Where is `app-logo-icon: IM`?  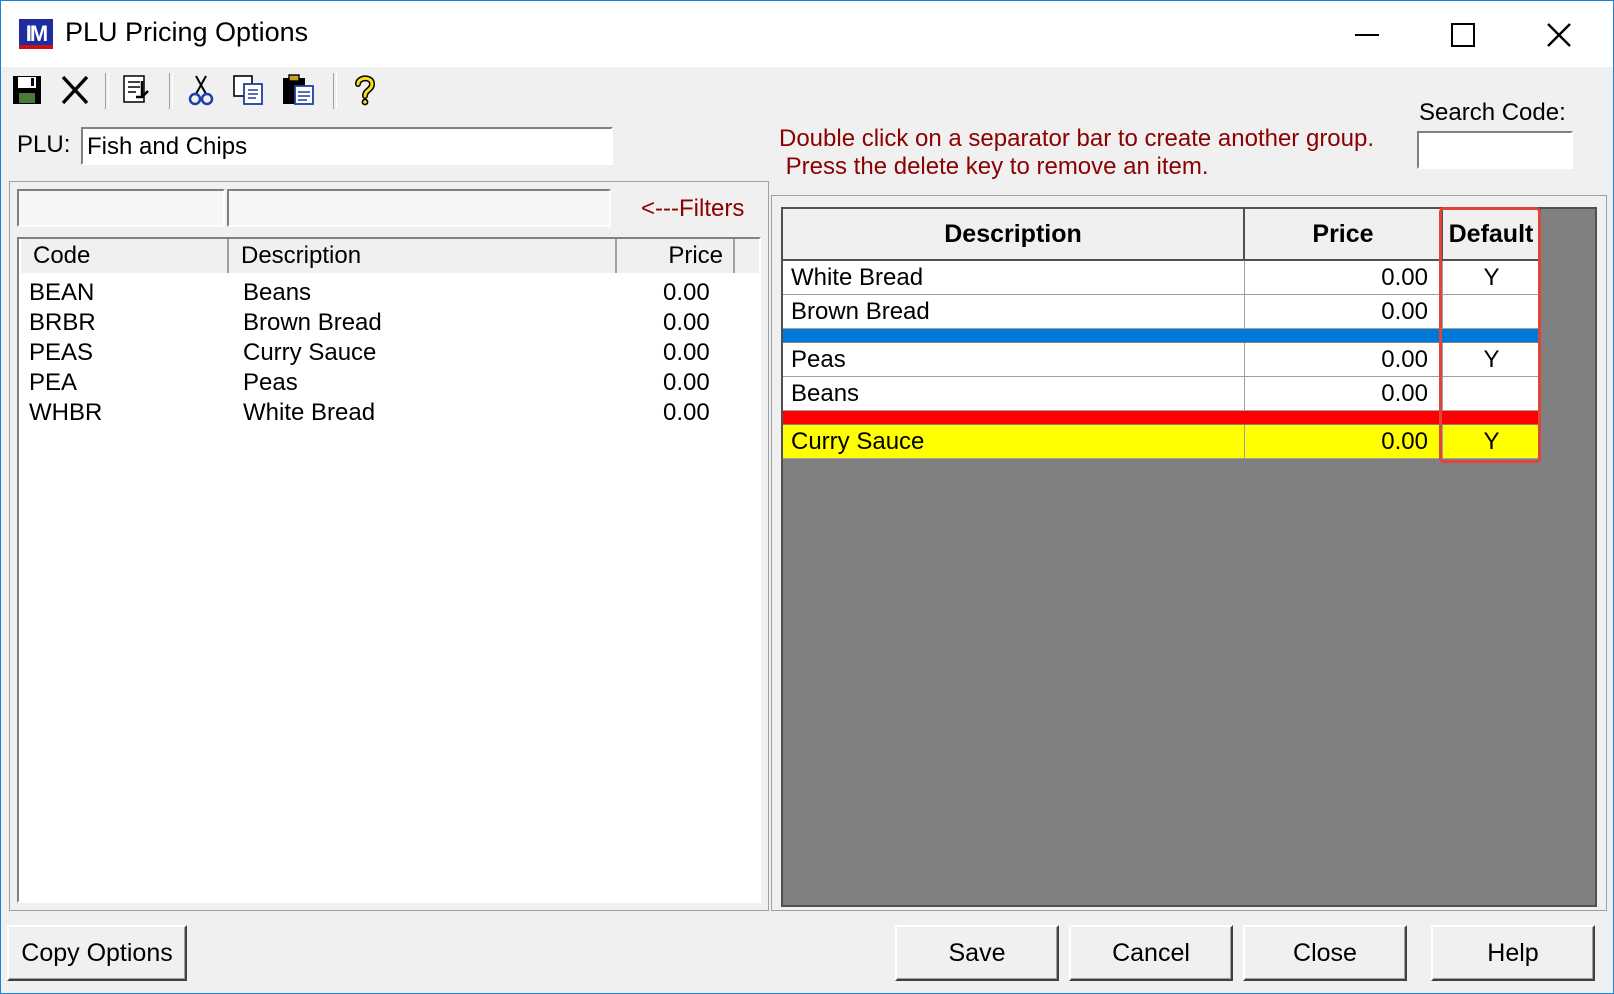 app-logo-icon: IM is located at coordinates (36, 34).